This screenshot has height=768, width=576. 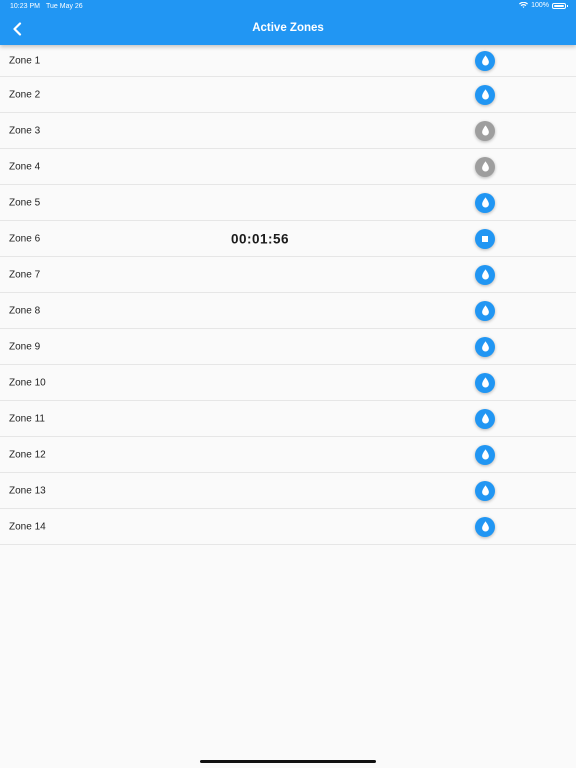 What do you see at coordinates (288, 28) in the screenshot?
I see `page-title: Active Zones` at bounding box center [288, 28].